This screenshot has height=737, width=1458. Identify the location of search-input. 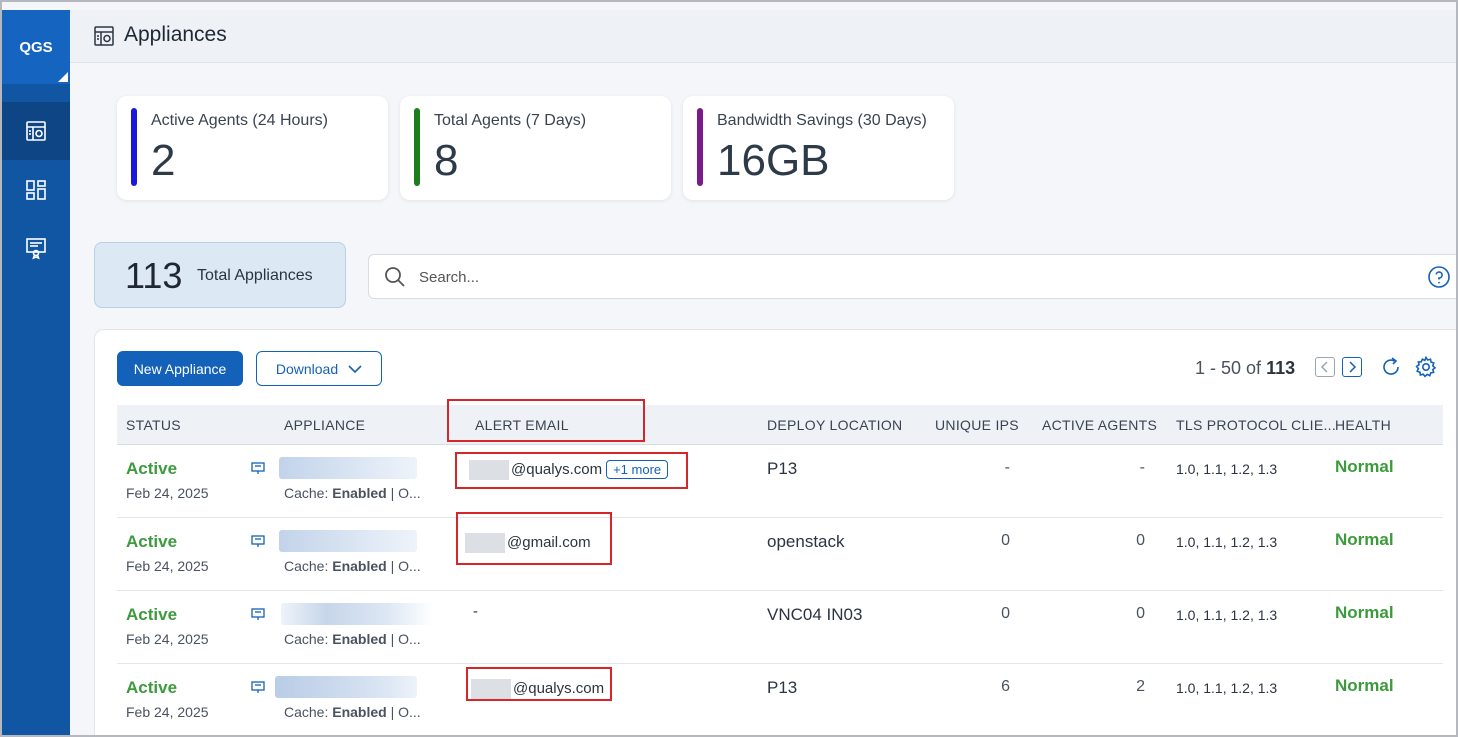
(869, 277).